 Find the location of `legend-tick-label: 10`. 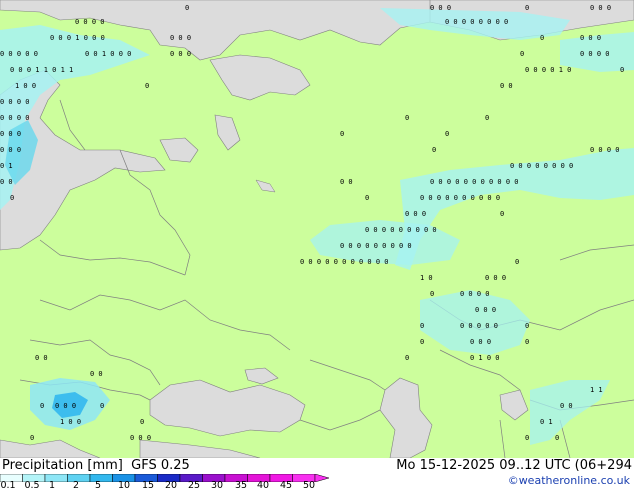

legend-tick-label: 10 is located at coordinates (124, 485).